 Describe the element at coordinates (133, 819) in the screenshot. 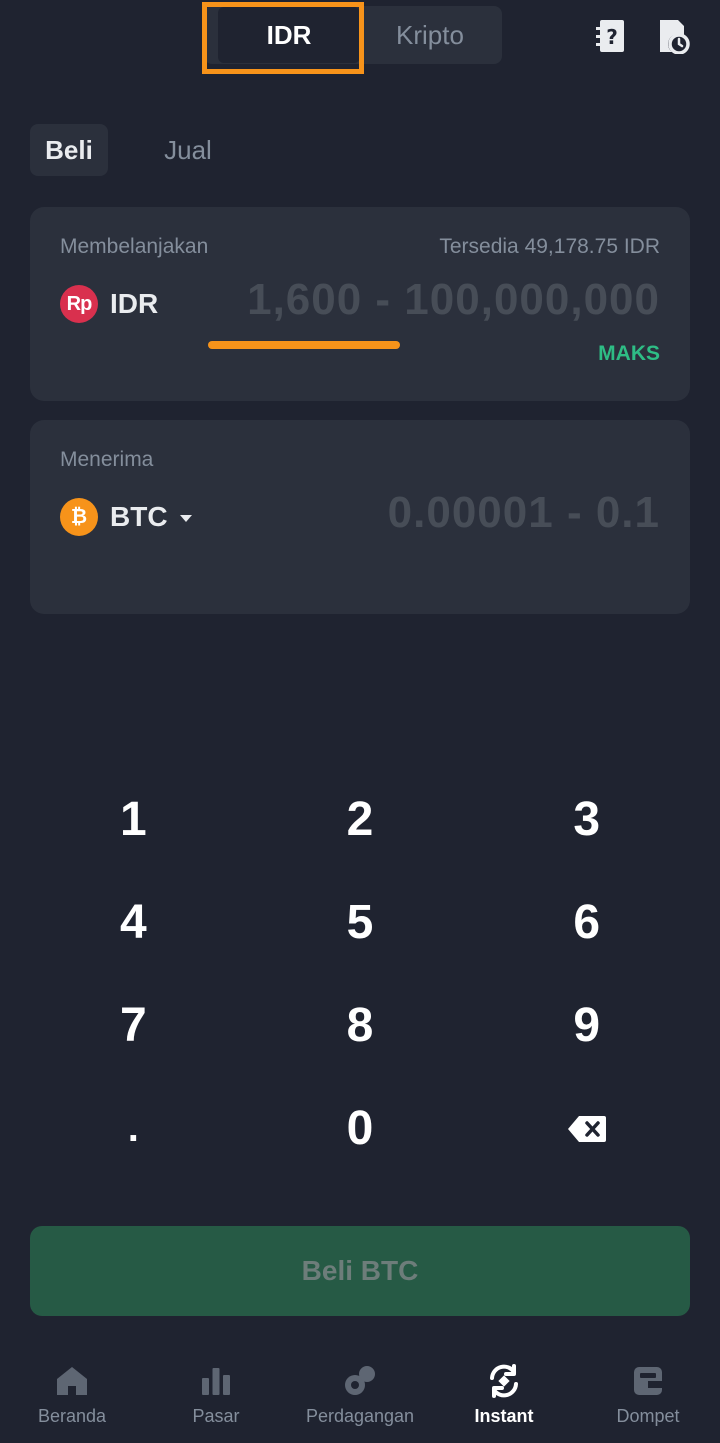

I see `key-1: 1` at that location.